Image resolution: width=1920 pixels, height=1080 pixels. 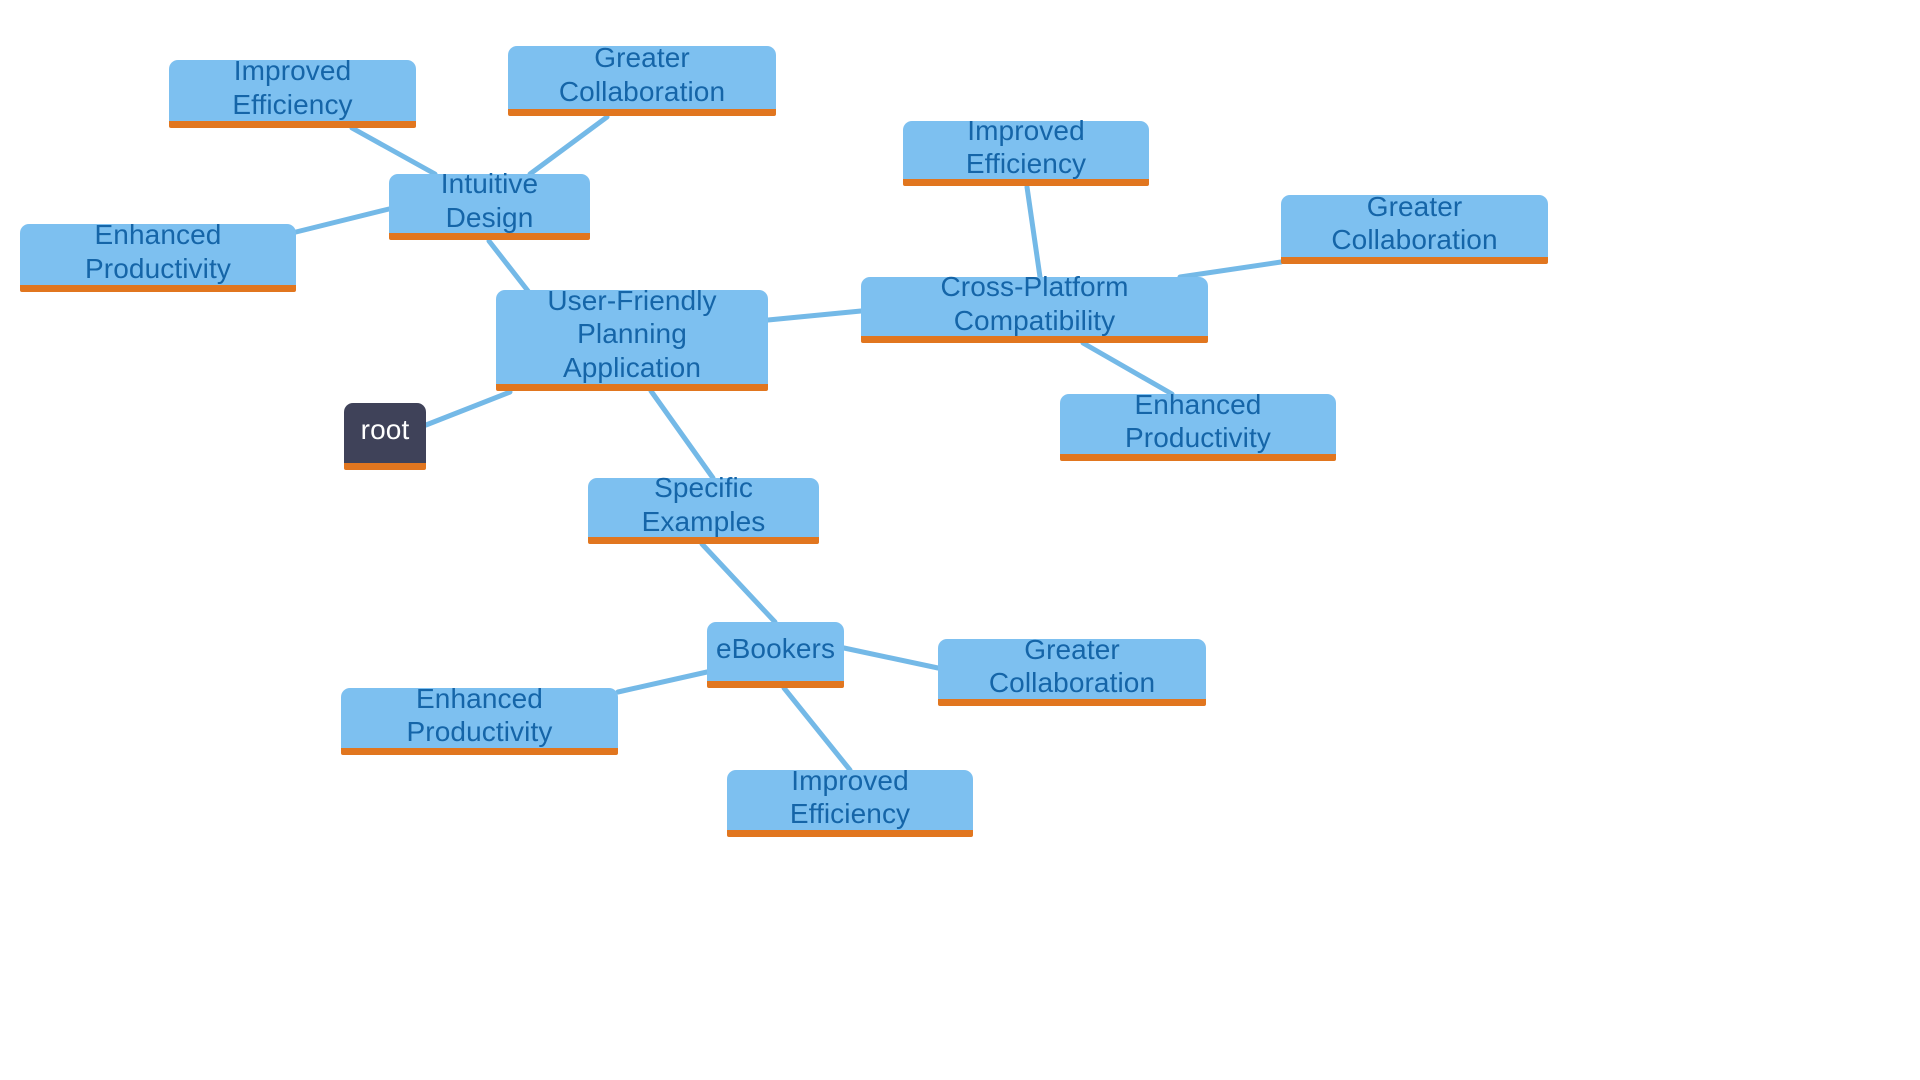 I want to click on edge-ebookers-to-ebookers_greater_collaboration, so click(x=891, y=658).